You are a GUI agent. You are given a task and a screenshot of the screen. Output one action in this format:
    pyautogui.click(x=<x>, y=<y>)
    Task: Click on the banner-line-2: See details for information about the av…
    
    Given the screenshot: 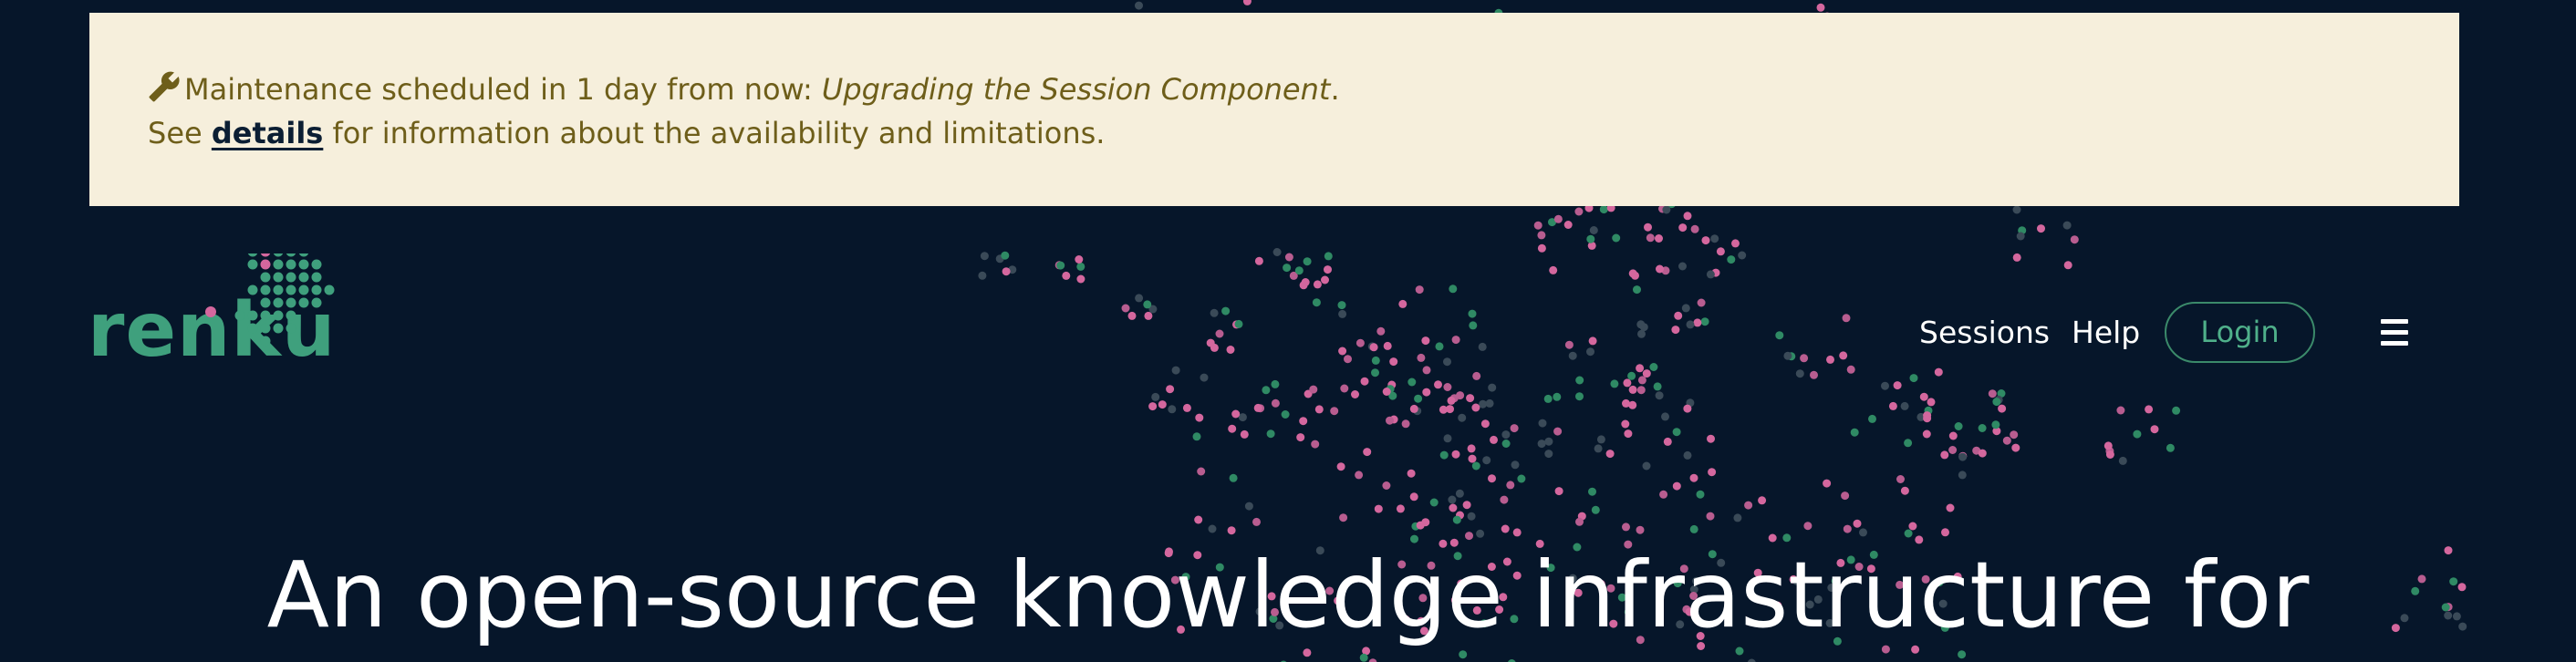 What is the action you would take?
    pyautogui.click(x=1274, y=133)
    